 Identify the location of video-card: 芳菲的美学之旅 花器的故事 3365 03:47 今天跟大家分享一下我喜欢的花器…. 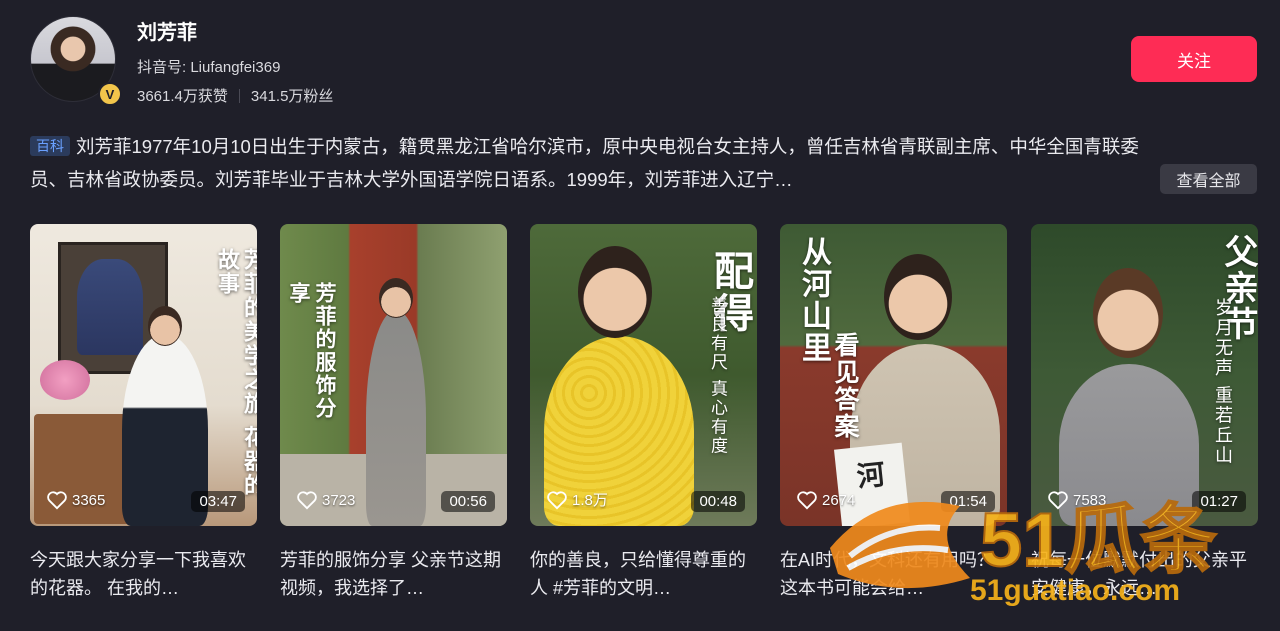
(143, 413).